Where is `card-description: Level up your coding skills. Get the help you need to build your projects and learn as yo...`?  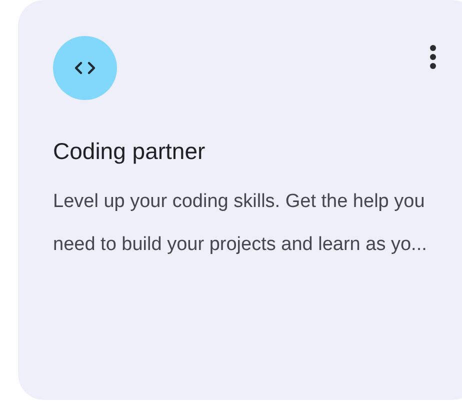
card-description: Level up your coding skills. Get the help you need to build your projects and learn as yo... is located at coordinates (240, 223).